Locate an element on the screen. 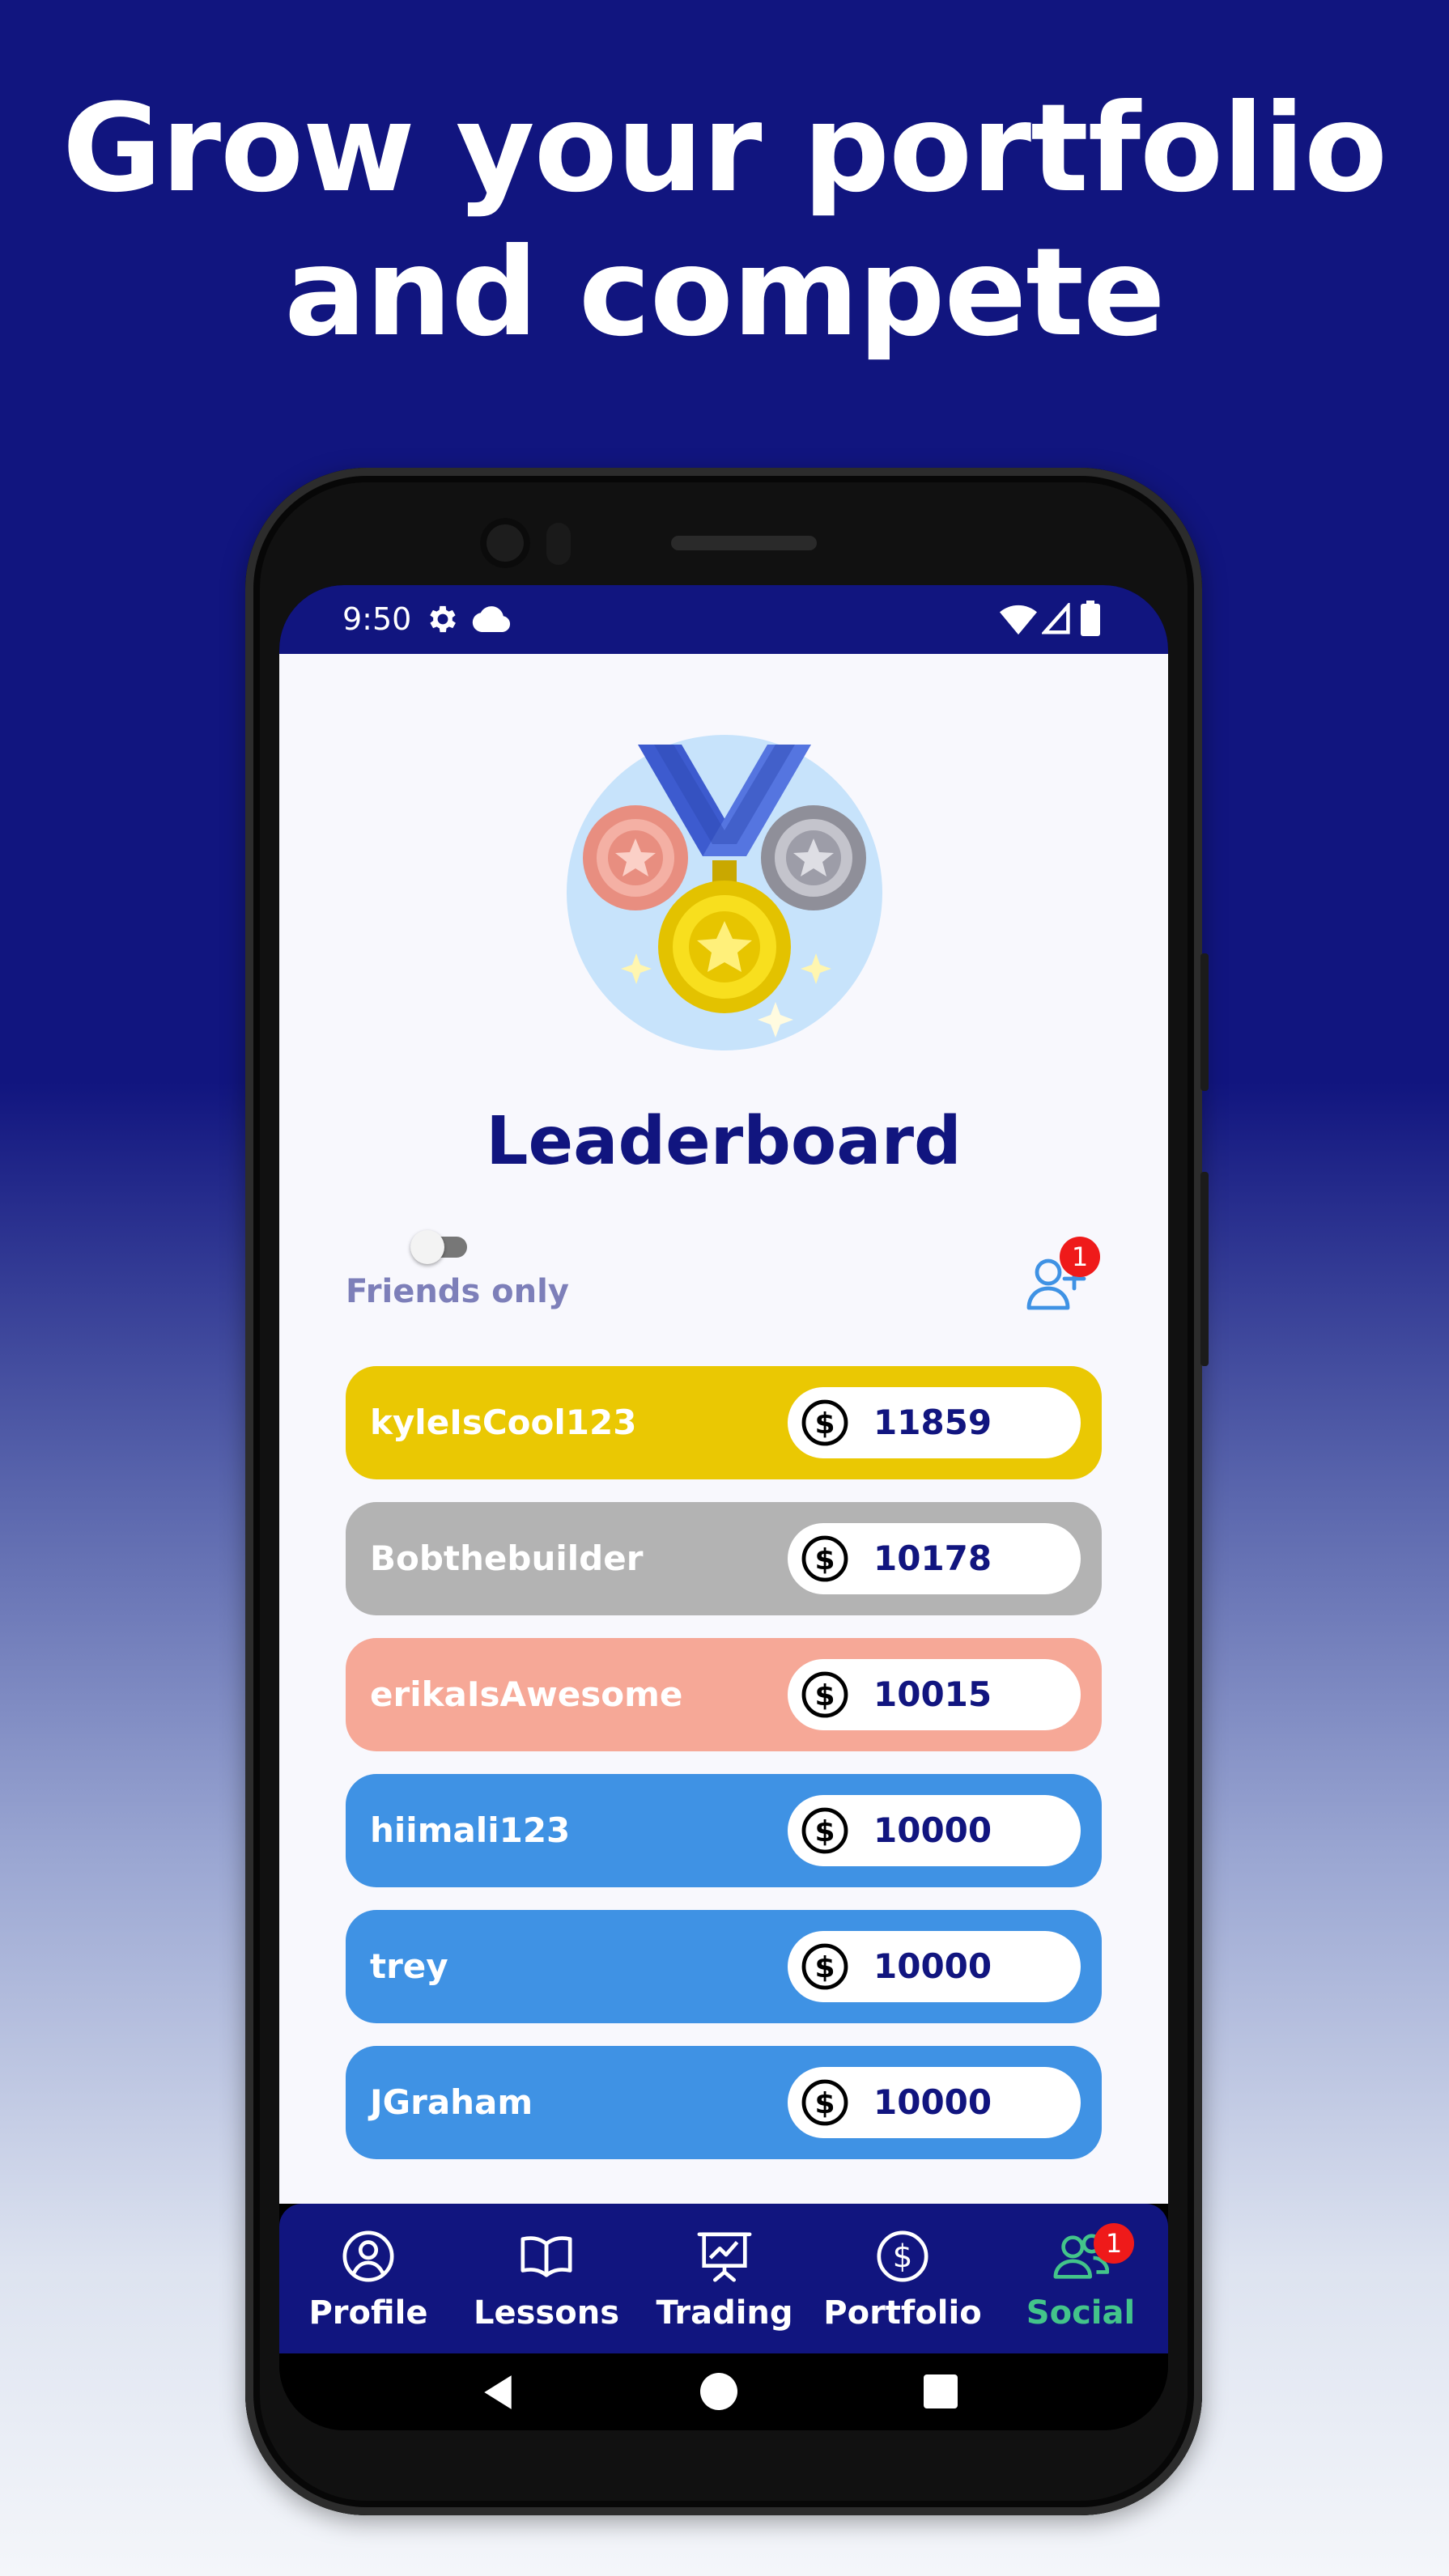 The height and width of the screenshot is (2576, 1449). headline-line-1: Grow your portfolio is located at coordinates (724, 149).